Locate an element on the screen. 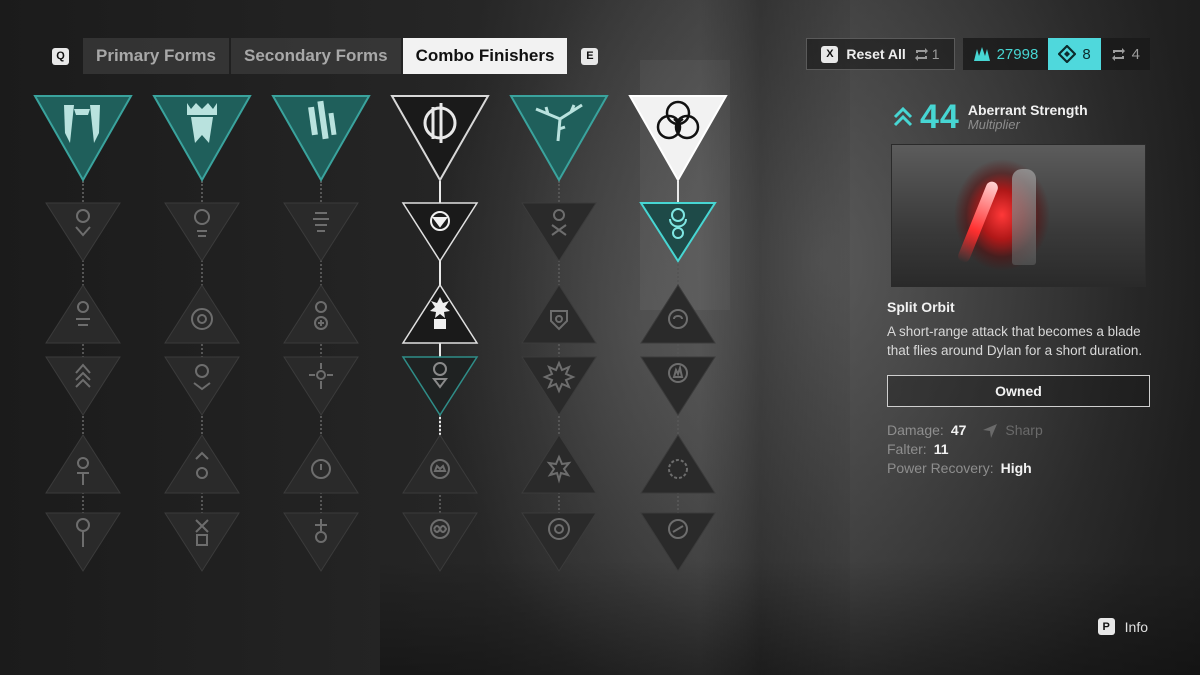 This screenshot has height=675, width=1200. reset-label: Reset All is located at coordinates (876, 54).